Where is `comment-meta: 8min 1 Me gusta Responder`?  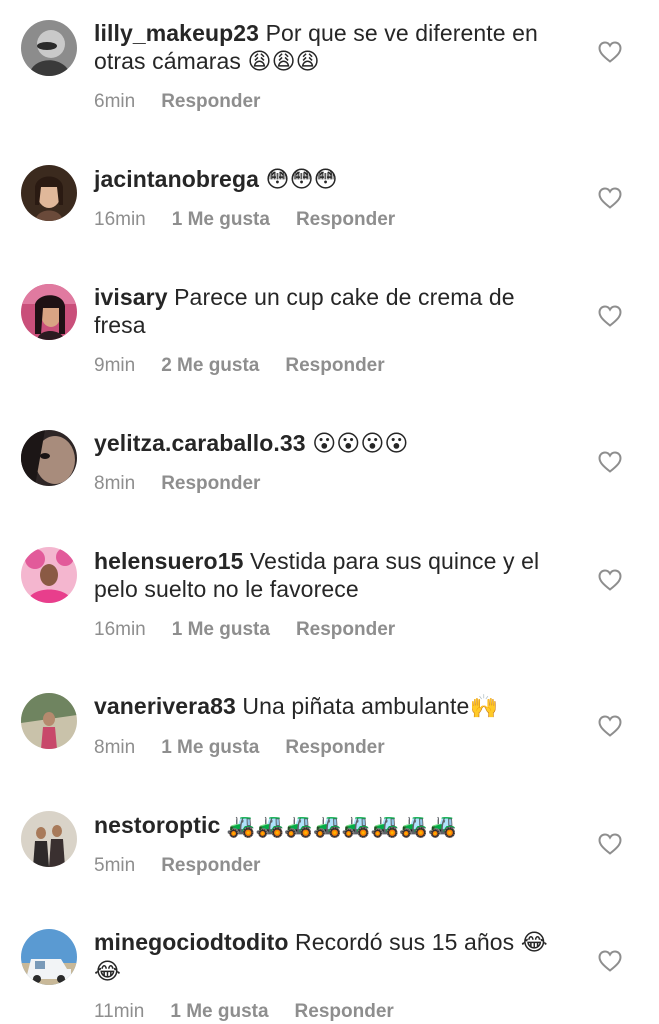
comment-meta: 8min 1 Me gusta Responder is located at coordinates (239, 748).